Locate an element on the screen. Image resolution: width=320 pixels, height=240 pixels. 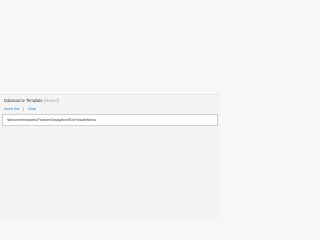
insert-link-button: Insert link is located at coordinates (11, 109).